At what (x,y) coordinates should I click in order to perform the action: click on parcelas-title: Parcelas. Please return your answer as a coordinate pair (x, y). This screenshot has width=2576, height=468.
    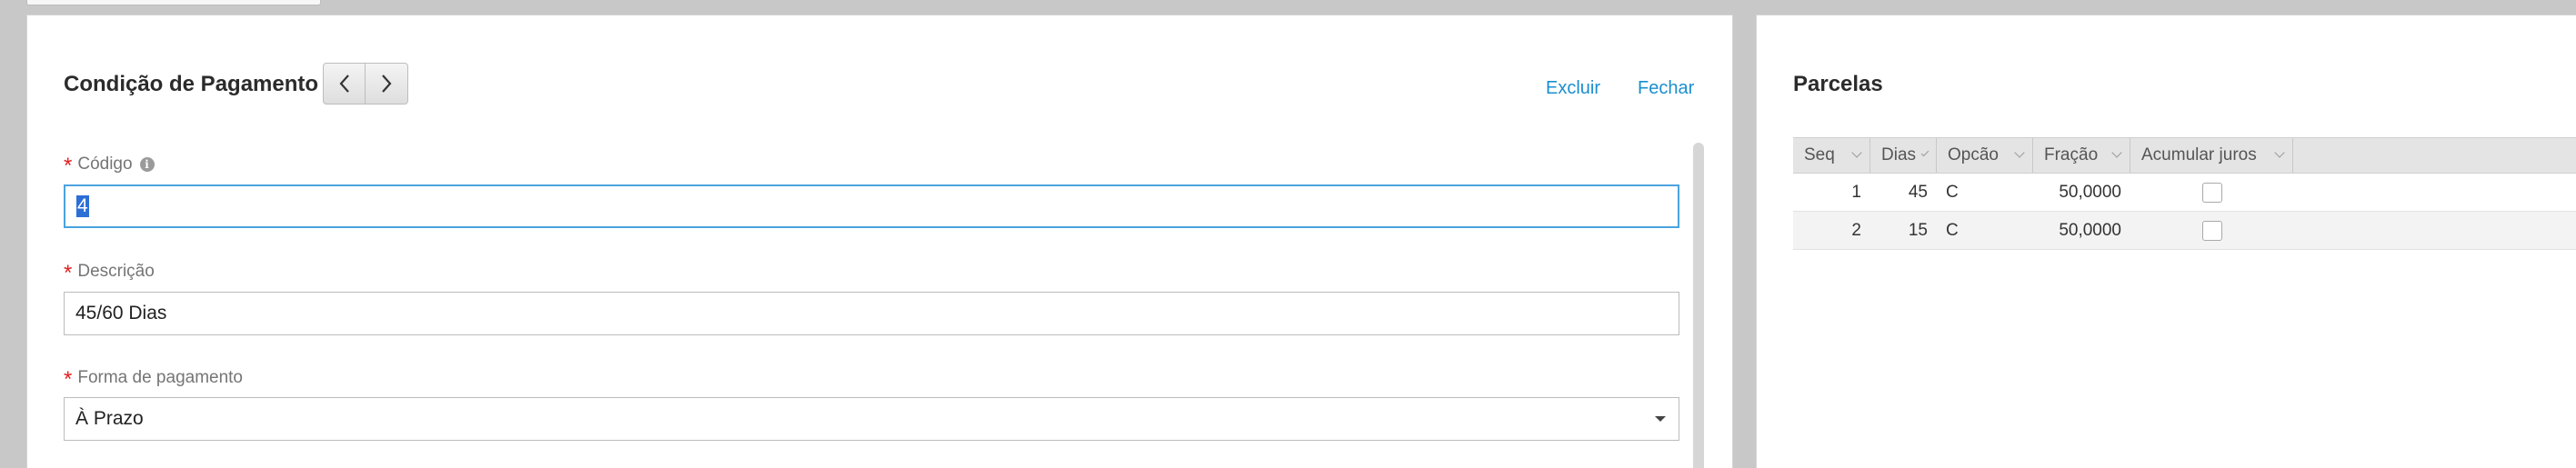
    Looking at the image, I should click on (1838, 84).